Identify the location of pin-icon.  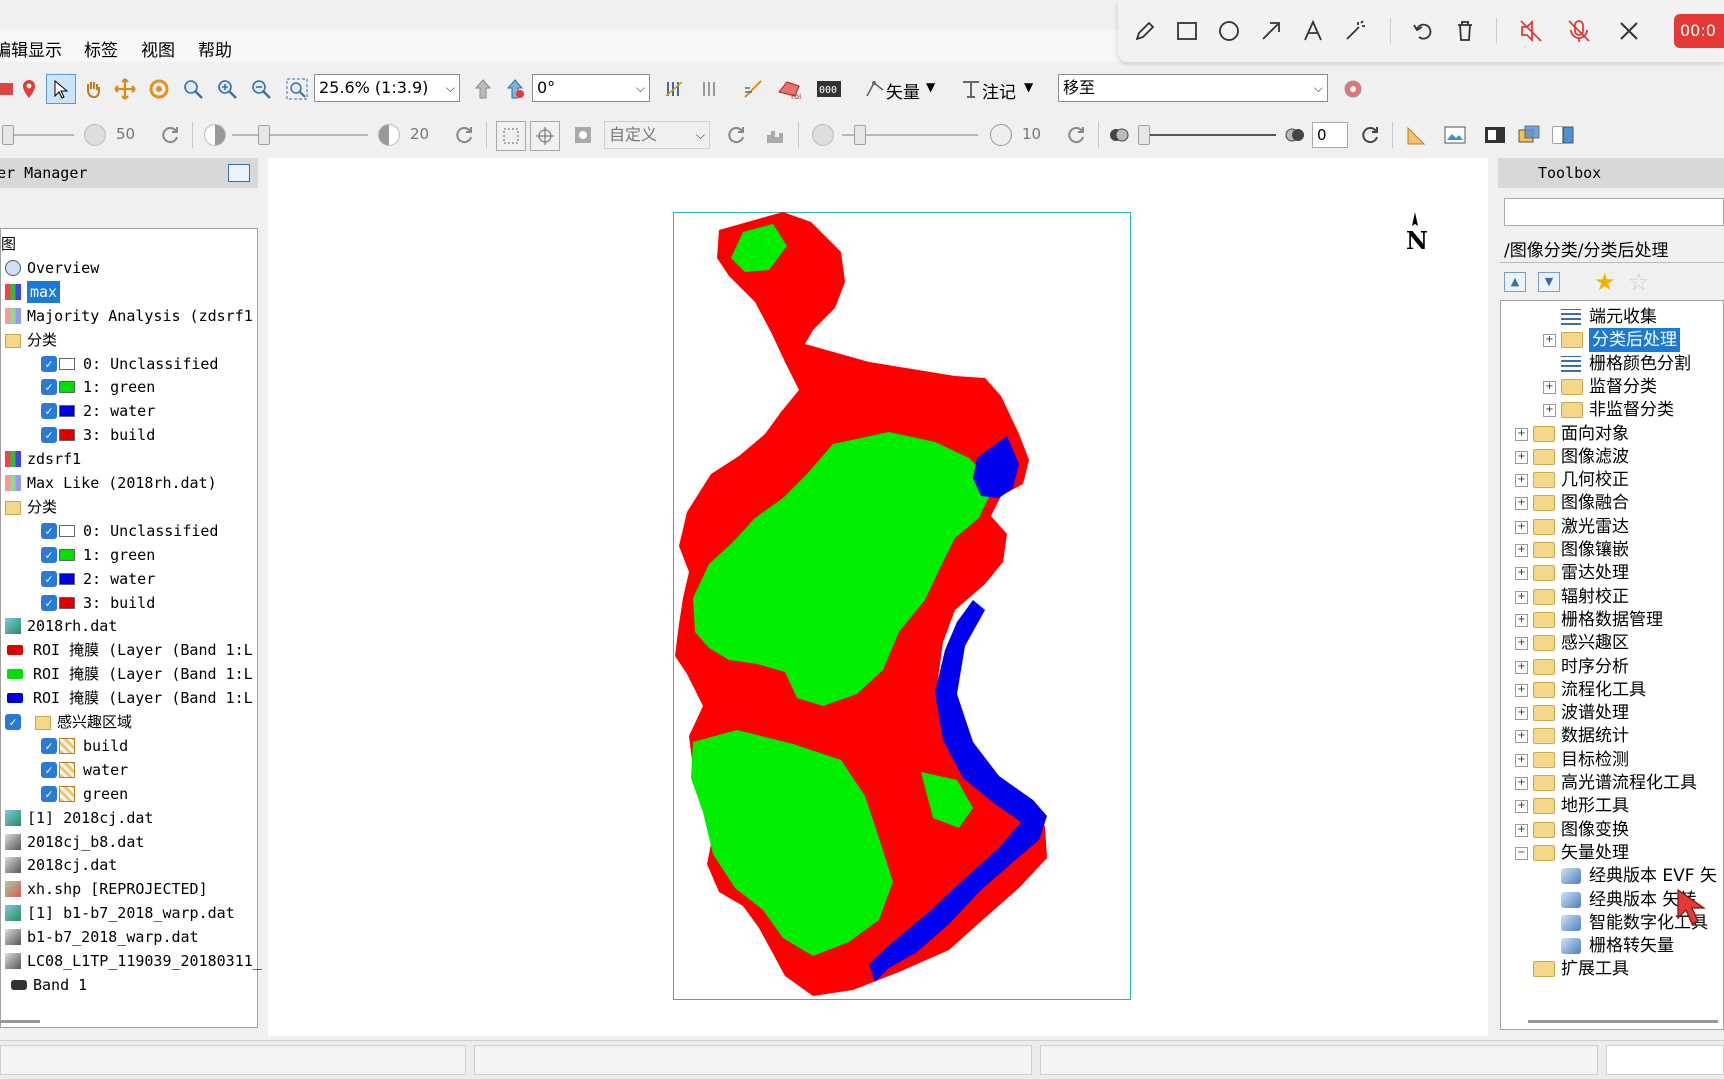
(29, 89).